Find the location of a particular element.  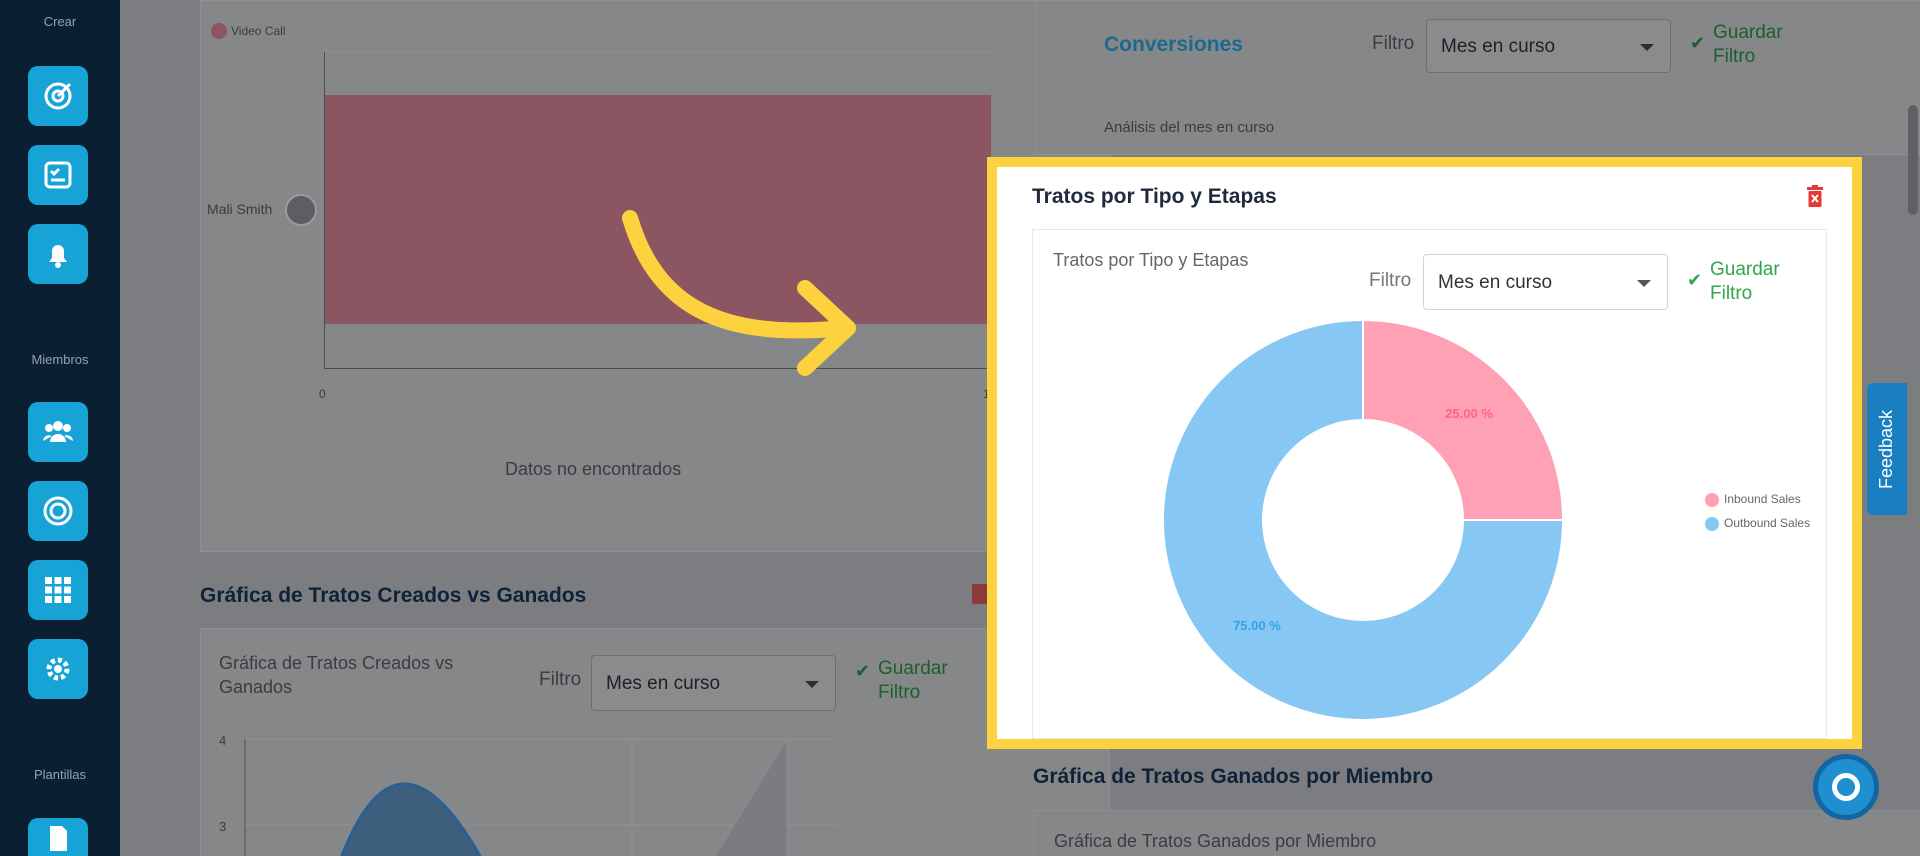

sidebar: Crear Miembros Plantillas is located at coordinates (60, 428).